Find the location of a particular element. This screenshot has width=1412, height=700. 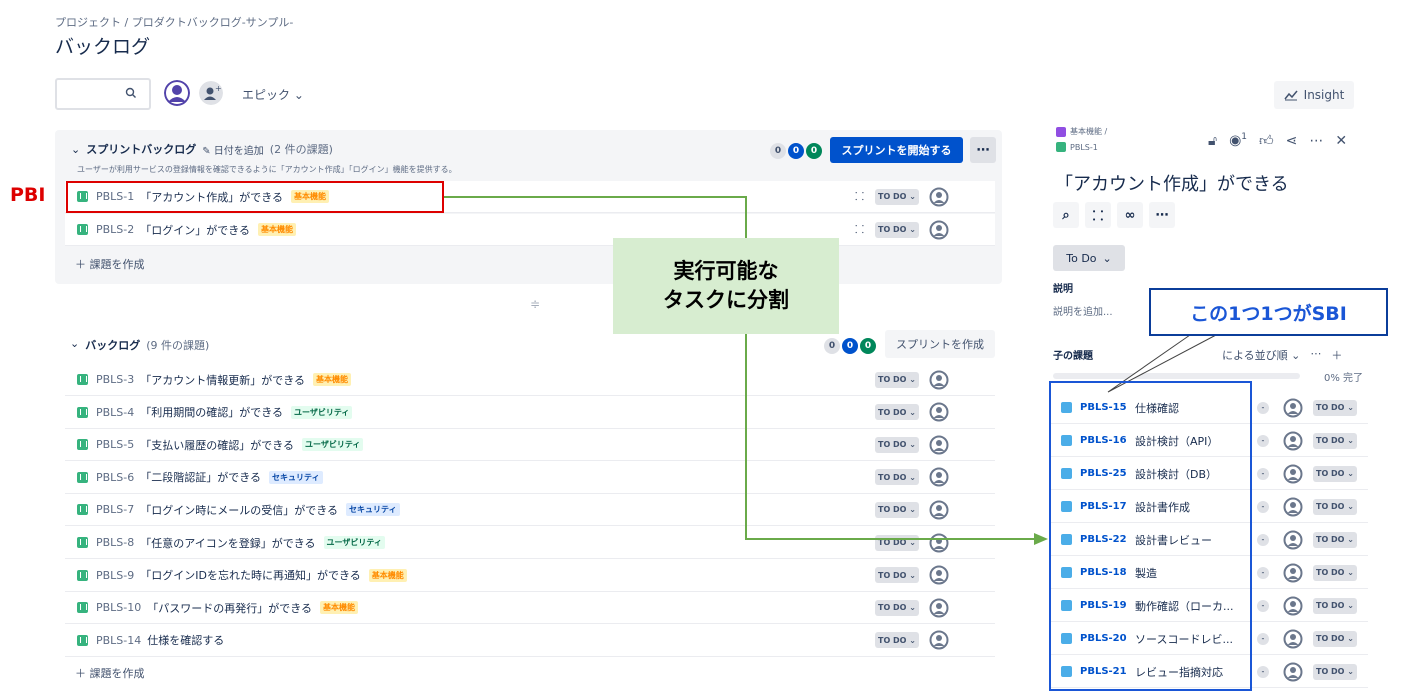

split-callout: 実行可能な タスクに分割 is located at coordinates (726, 286).